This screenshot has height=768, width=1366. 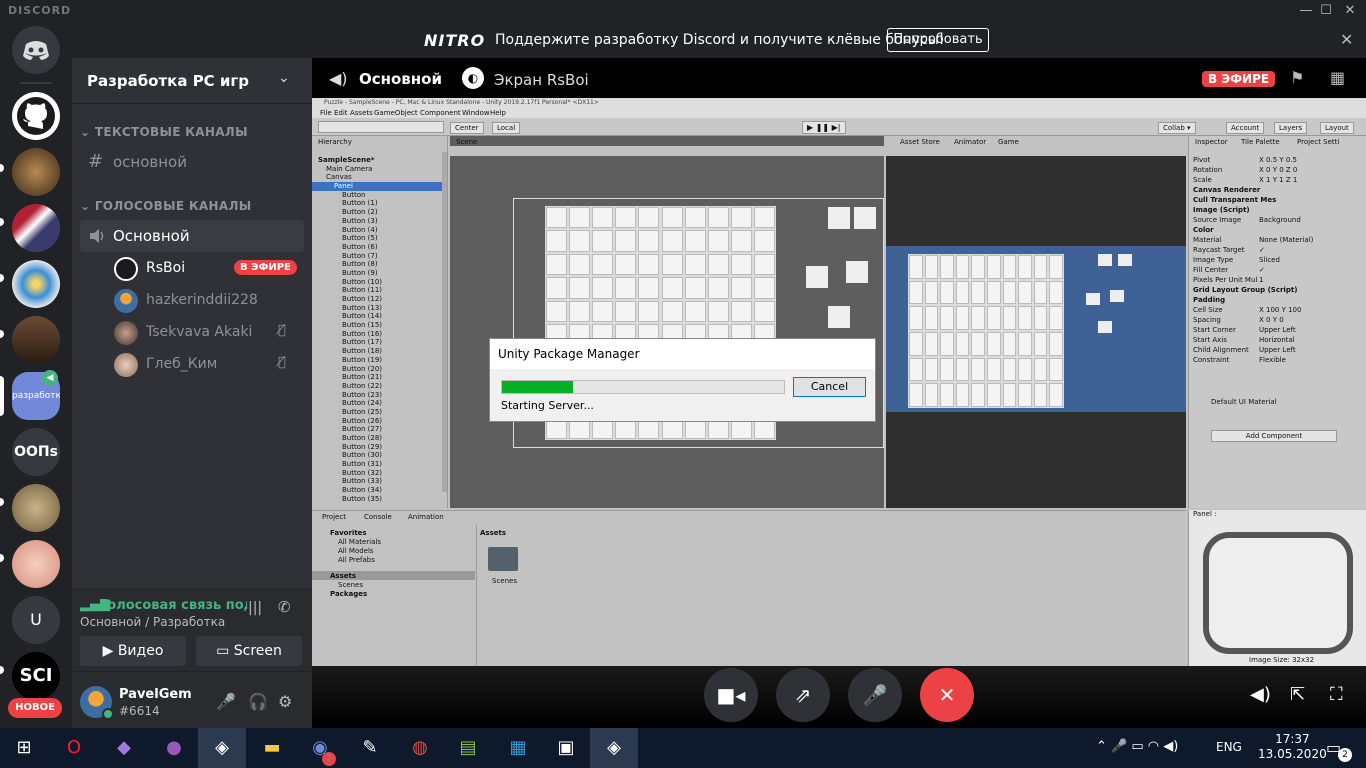 I want to click on hierarchy-item: Button (2), so click(x=377, y=212).